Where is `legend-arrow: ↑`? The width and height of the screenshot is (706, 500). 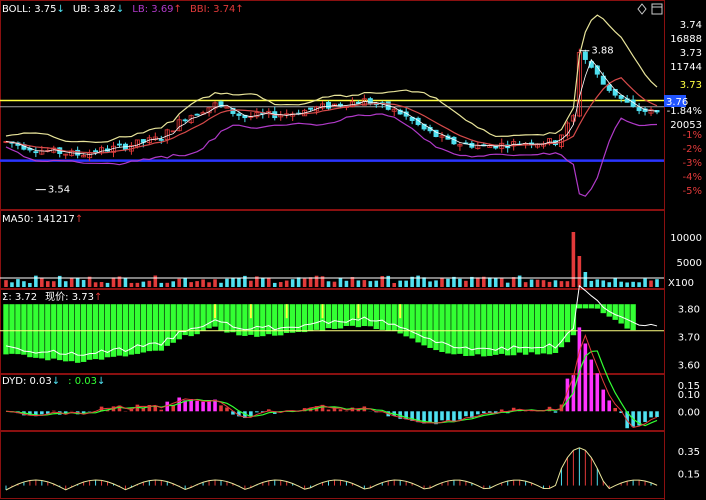 legend-arrow: ↑ is located at coordinates (178, 9).